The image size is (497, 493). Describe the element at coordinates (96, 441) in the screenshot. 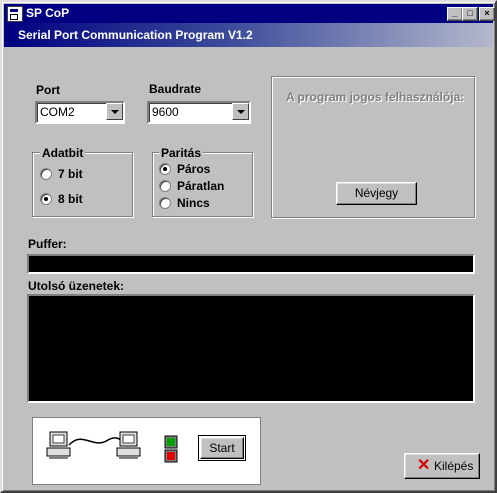

I see `cable-icon` at that location.